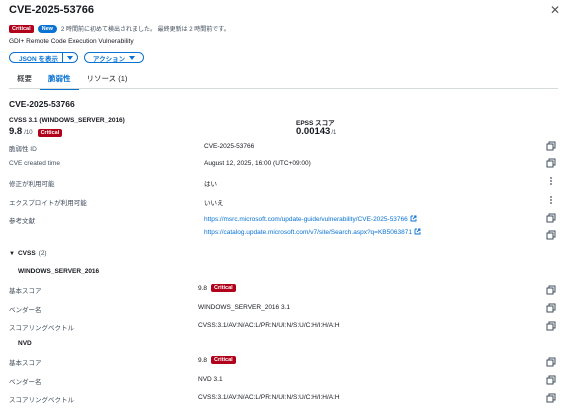 This screenshot has height=415, width=567. What do you see at coordinates (109, 59) in the screenshot?
I see `actions-button-label: アクション` at bounding box center [109, 59].